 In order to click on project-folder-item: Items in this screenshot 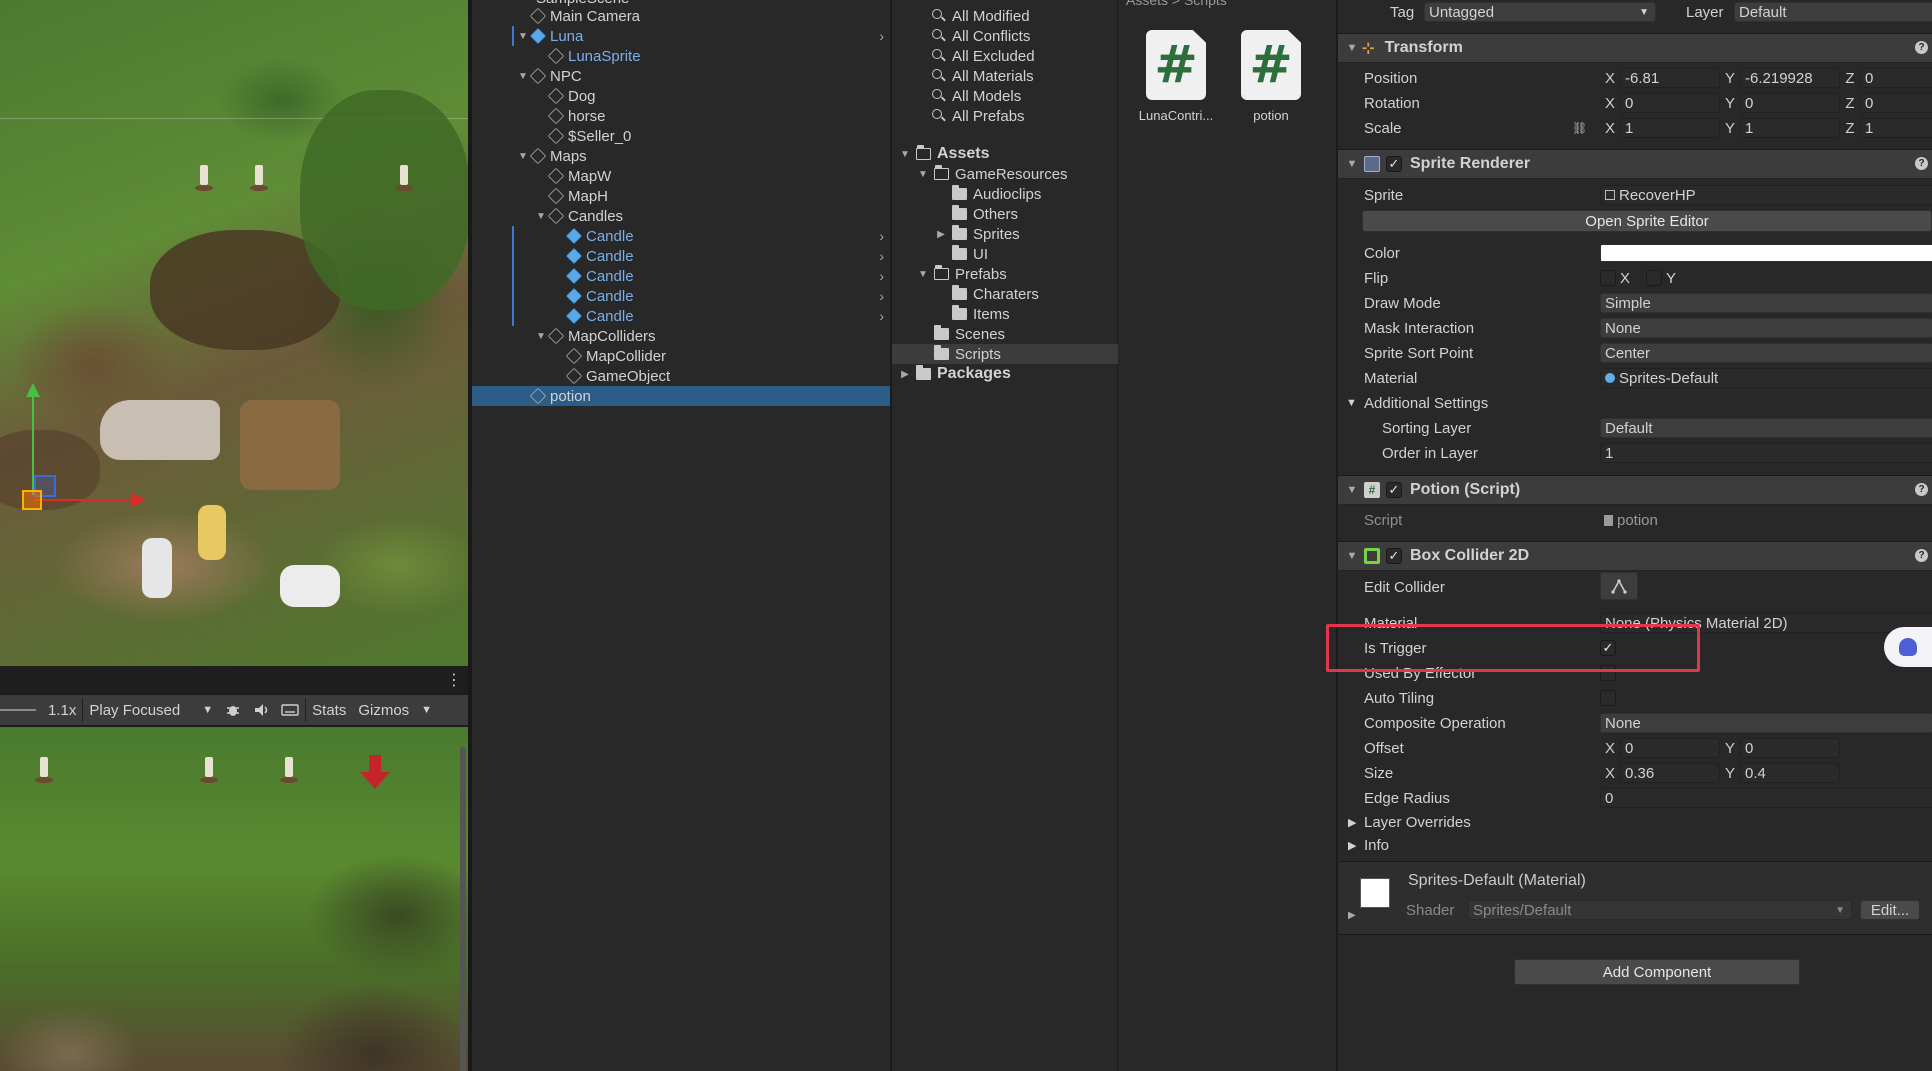, I will do `click(1005, 314)`.